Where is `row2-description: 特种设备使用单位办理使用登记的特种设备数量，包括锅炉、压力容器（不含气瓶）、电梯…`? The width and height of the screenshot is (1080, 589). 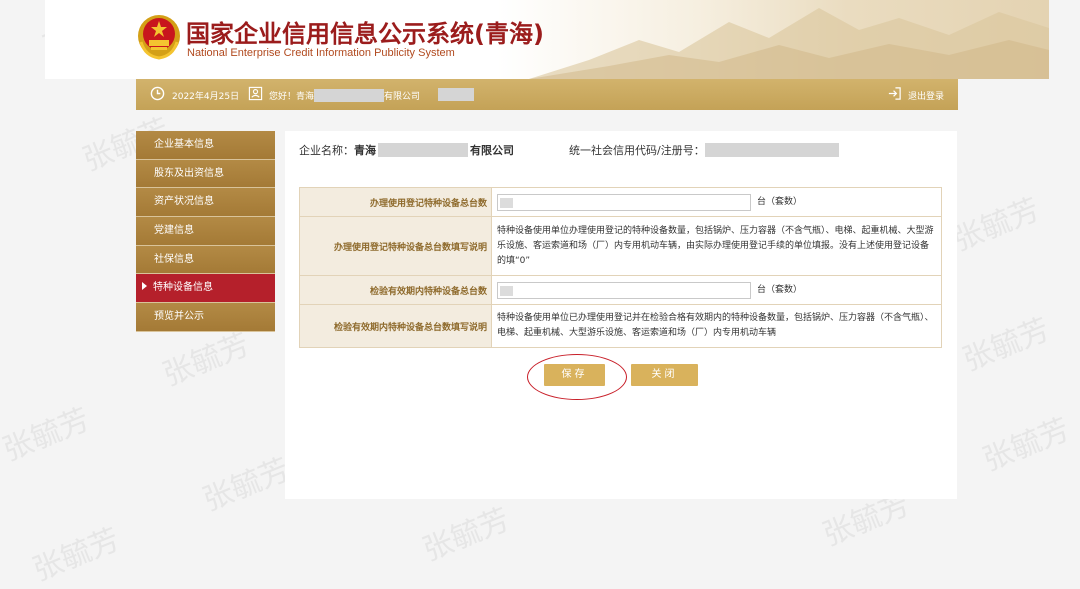
row2-description: 特种设备使用单位办理使用登记的特种设备数量，包括锅炉、压力容器（不含气瓶）、电梯… is located at coordinates (716, 246).